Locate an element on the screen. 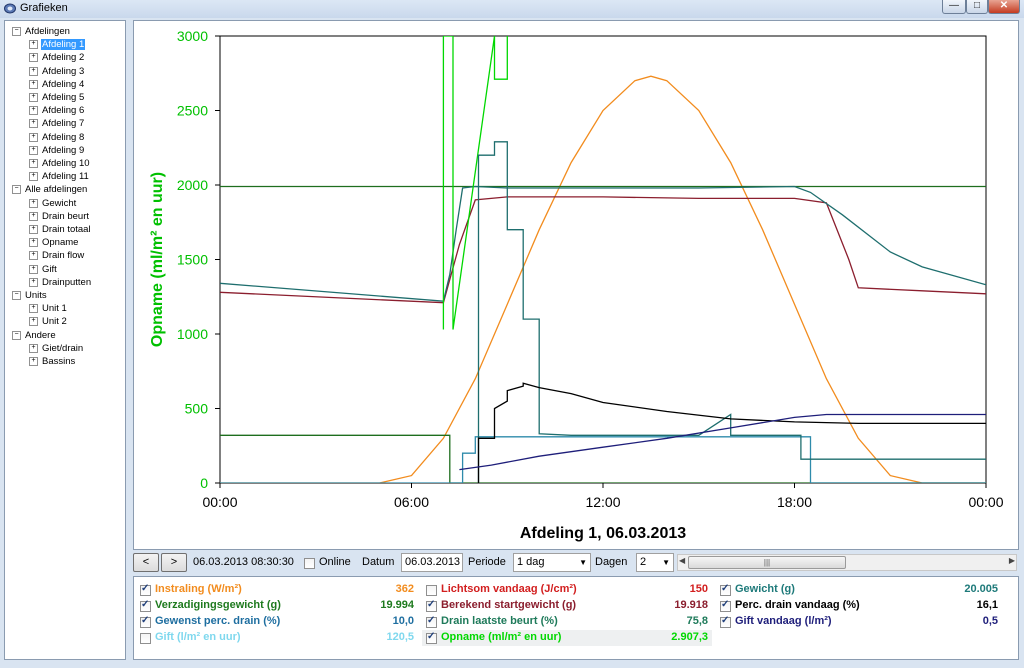 Image resolution: width=1024 pixels, height=668 pixels. datum-field: 06.03.2013 is located at coordinates (432, 562).